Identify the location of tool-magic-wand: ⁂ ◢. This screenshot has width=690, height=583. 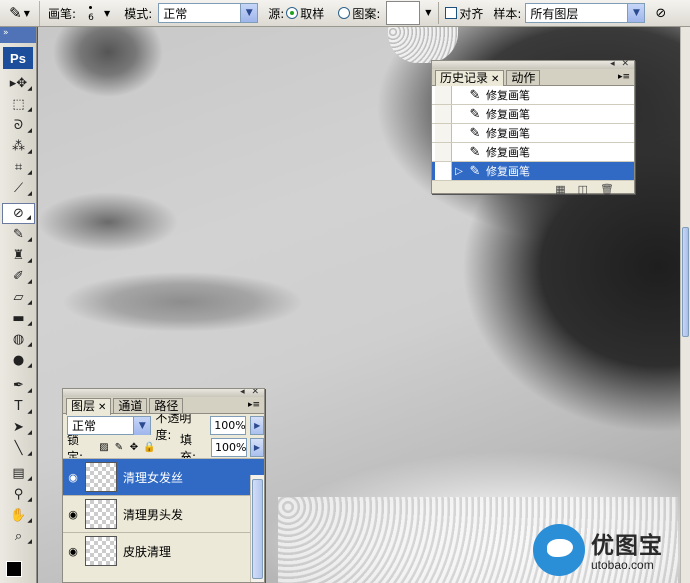
(18, 146).